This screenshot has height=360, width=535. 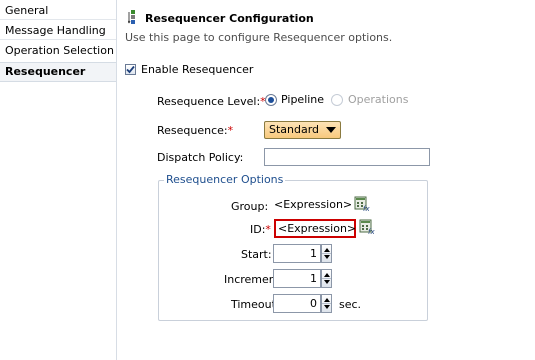 I want to click on resequence-label: Resequence:*, so click(x=195, y=130).